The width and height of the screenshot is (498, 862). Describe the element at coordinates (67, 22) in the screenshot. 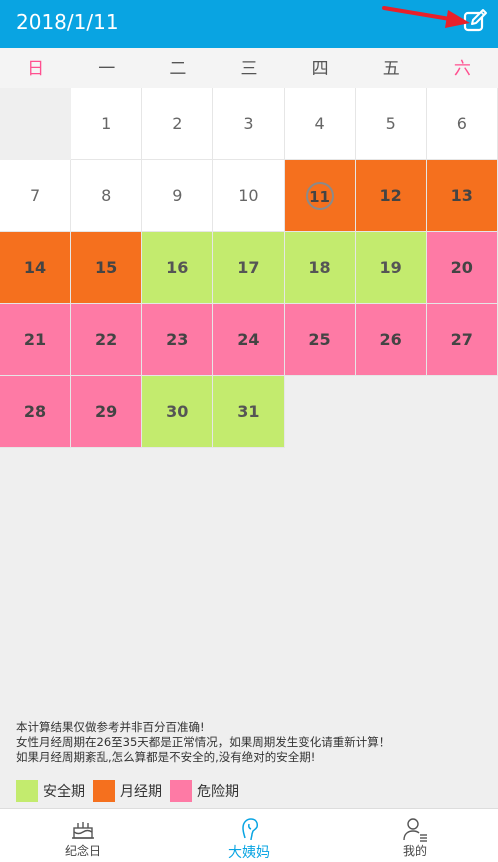

I see `current-date-title: 2018/1/11` at that location.